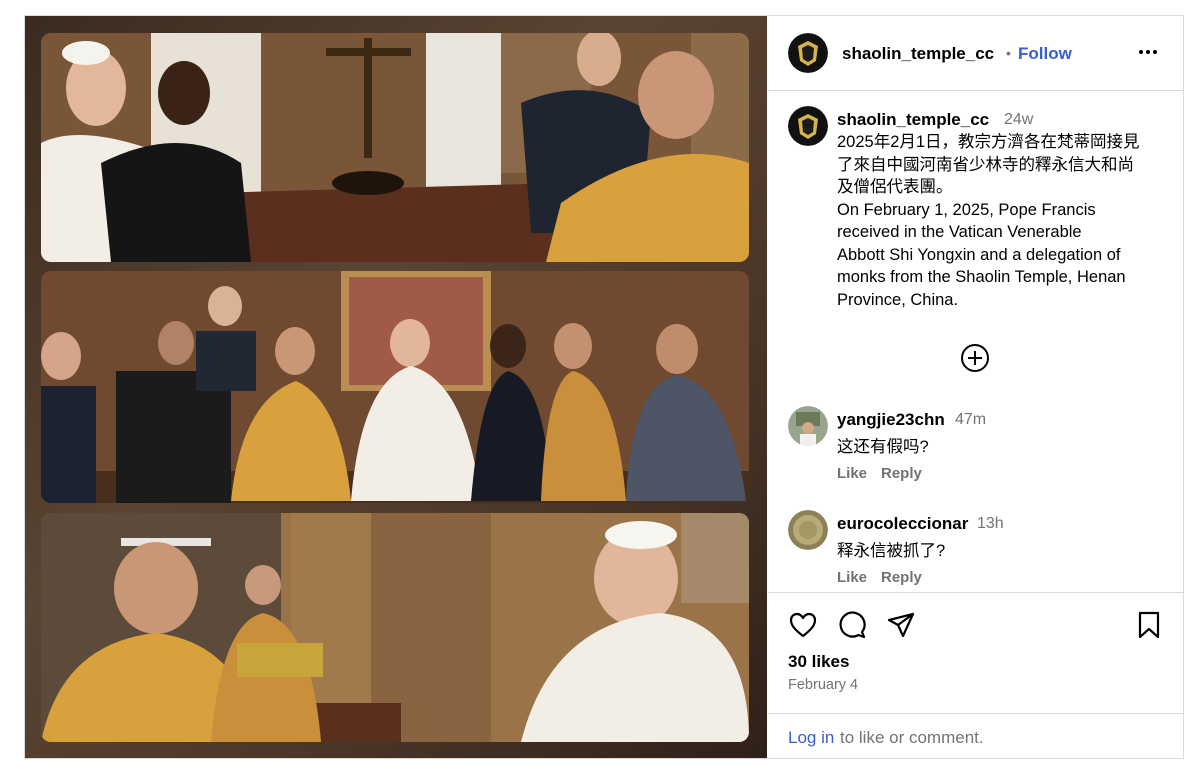 The width and height of the screenshot is (1199, 774). Describe the element at coordinates (891, 551) in the screenshot. I see `comment-text: 释永信被抓了?` at that location.